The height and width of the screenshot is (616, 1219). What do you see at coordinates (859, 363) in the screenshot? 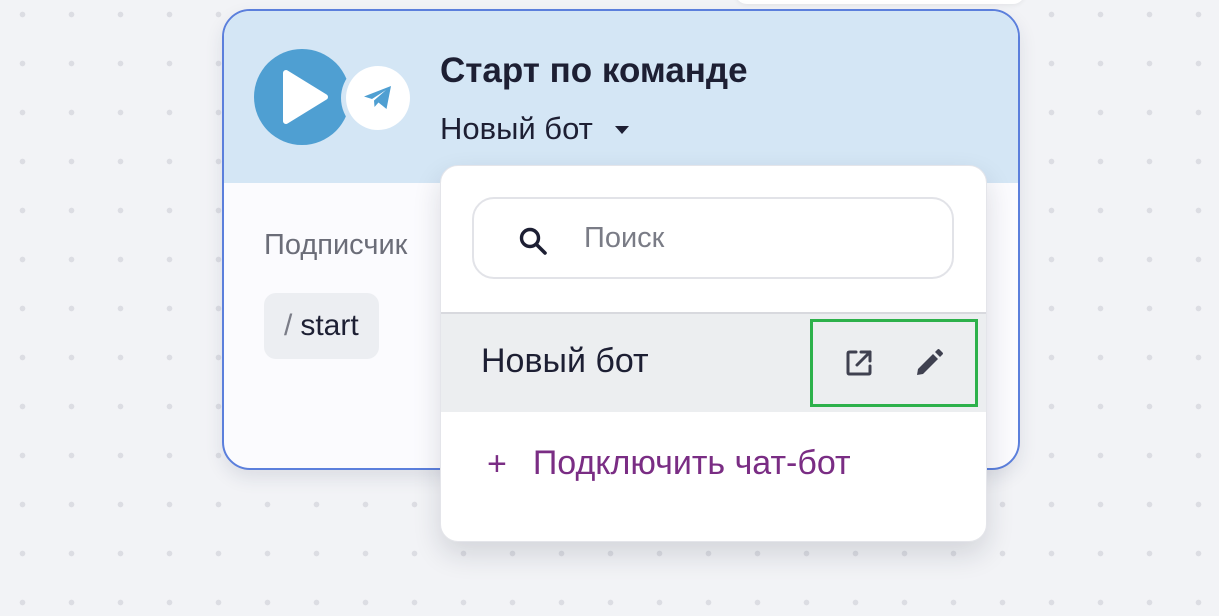
I see `external-link-icon` at bounding box center [859, 363].